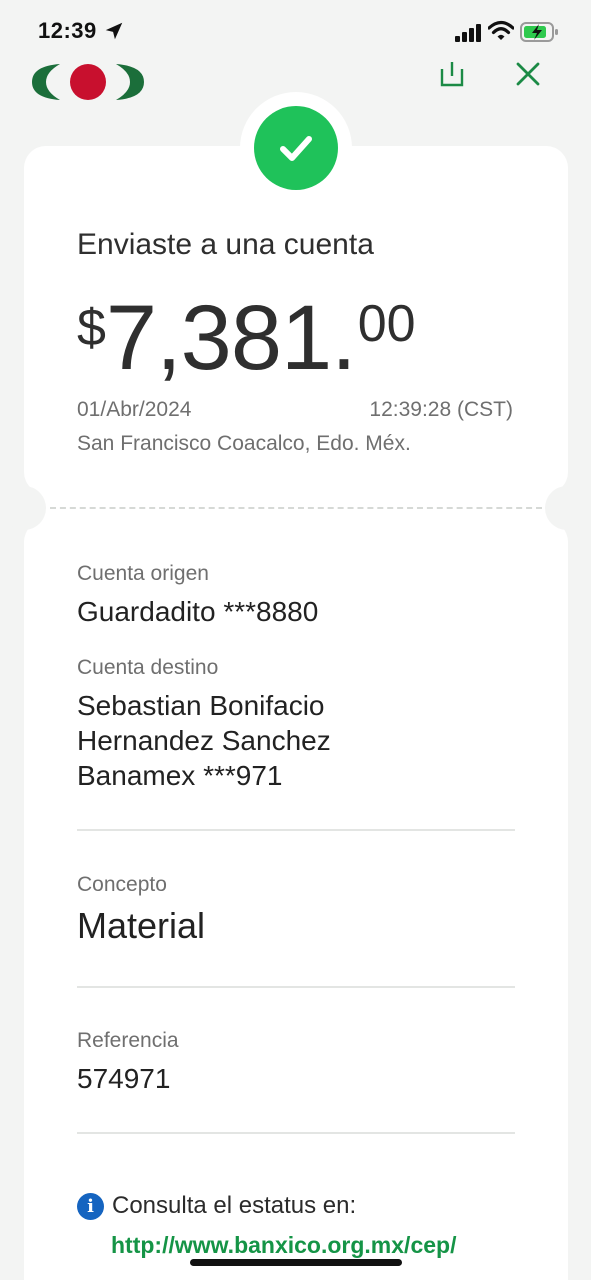  What do you see at coordinates (468, 33) in the screenshot?
I see `cellular-signal-icon` at bounding box center [468, 33].